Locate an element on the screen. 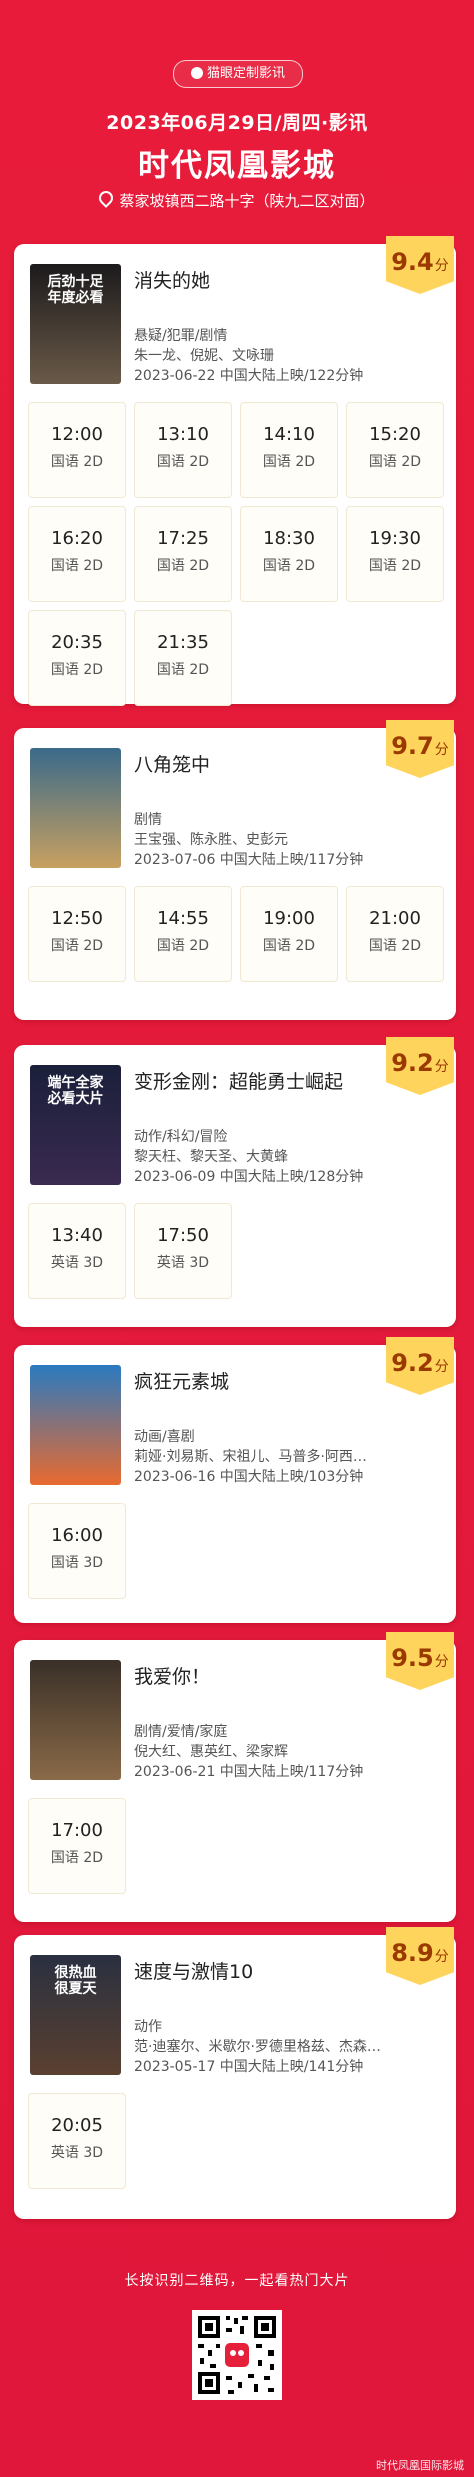  movie-title: 速度与激情10 is located at coordinates (193, 1970).